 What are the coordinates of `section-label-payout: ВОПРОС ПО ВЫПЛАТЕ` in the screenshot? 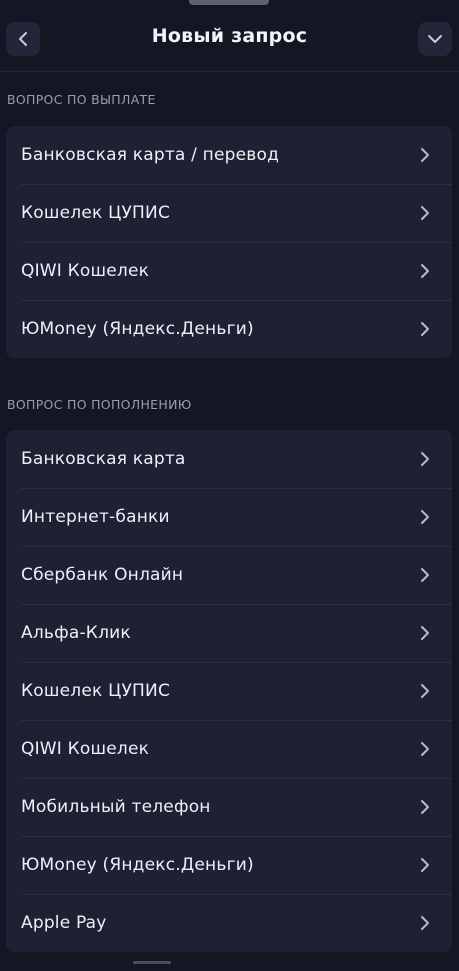 It's located at (81, 99).